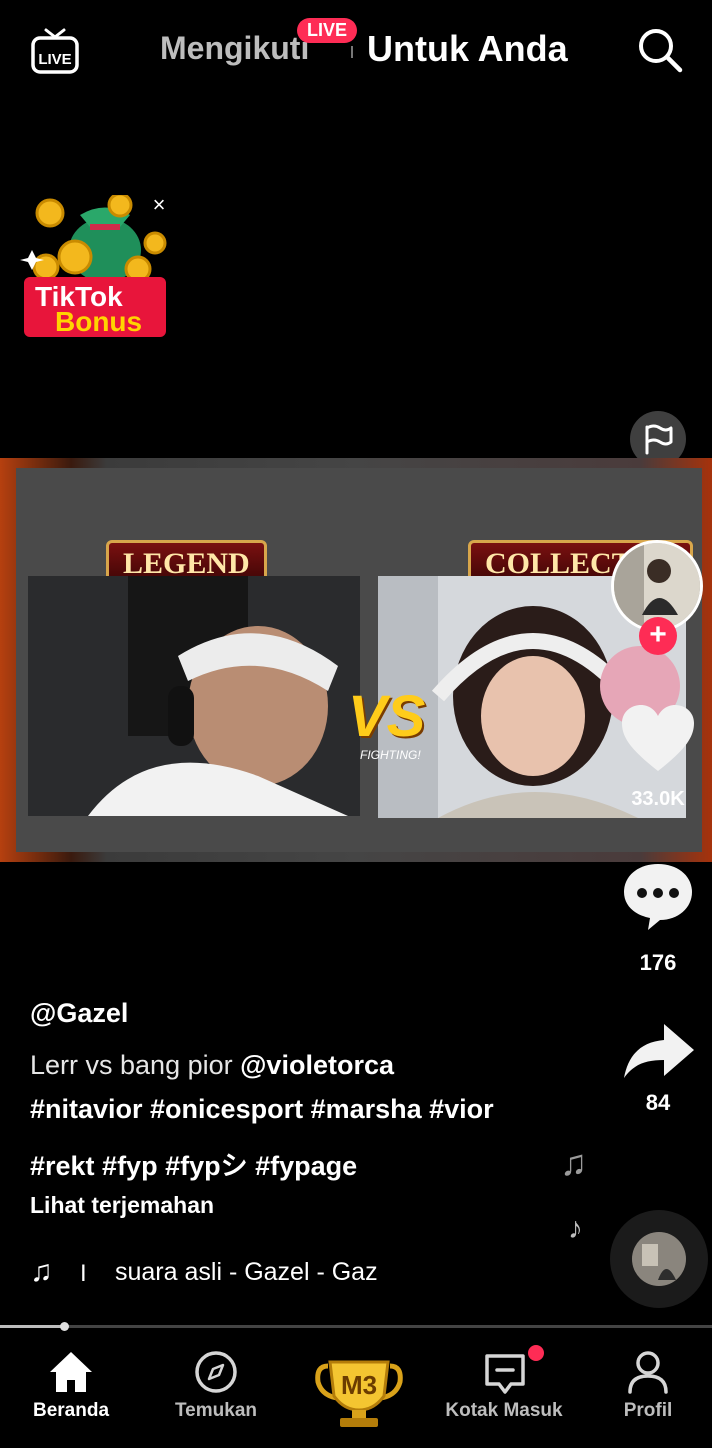 Image resolution: width=712 pixels, height=1448 pixels. Describe the element at coordinates (658, 1102) in the screenshot. I see `share-count: 84` at that location.